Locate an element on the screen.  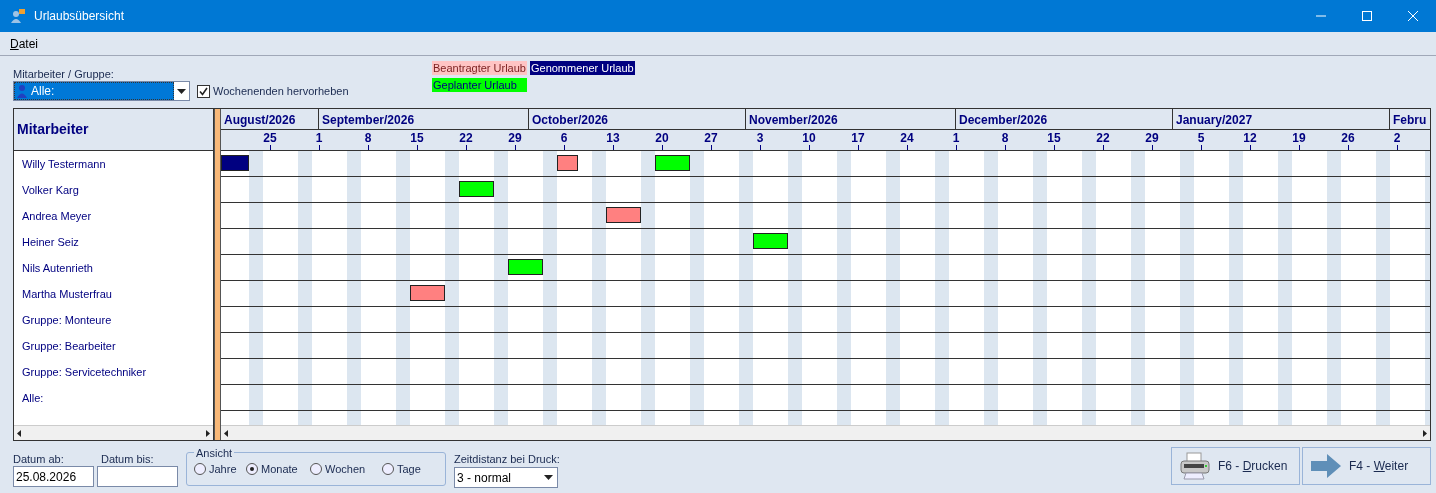
radio-label: Monate is located at coordinates (279, 469).